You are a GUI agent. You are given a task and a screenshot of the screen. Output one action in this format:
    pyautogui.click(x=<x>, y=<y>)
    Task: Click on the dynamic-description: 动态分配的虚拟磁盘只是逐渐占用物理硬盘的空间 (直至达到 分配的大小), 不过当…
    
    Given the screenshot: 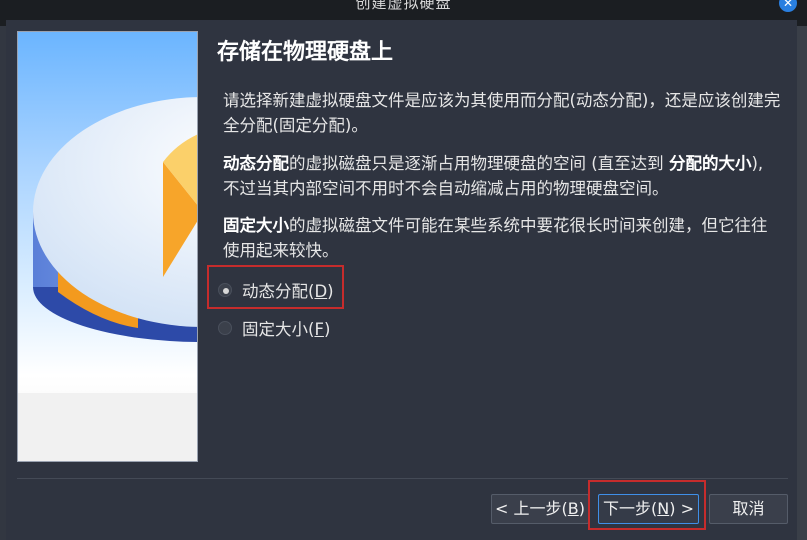 What is the action you would take?
    pyautogui.click(x=503, y=176)
    